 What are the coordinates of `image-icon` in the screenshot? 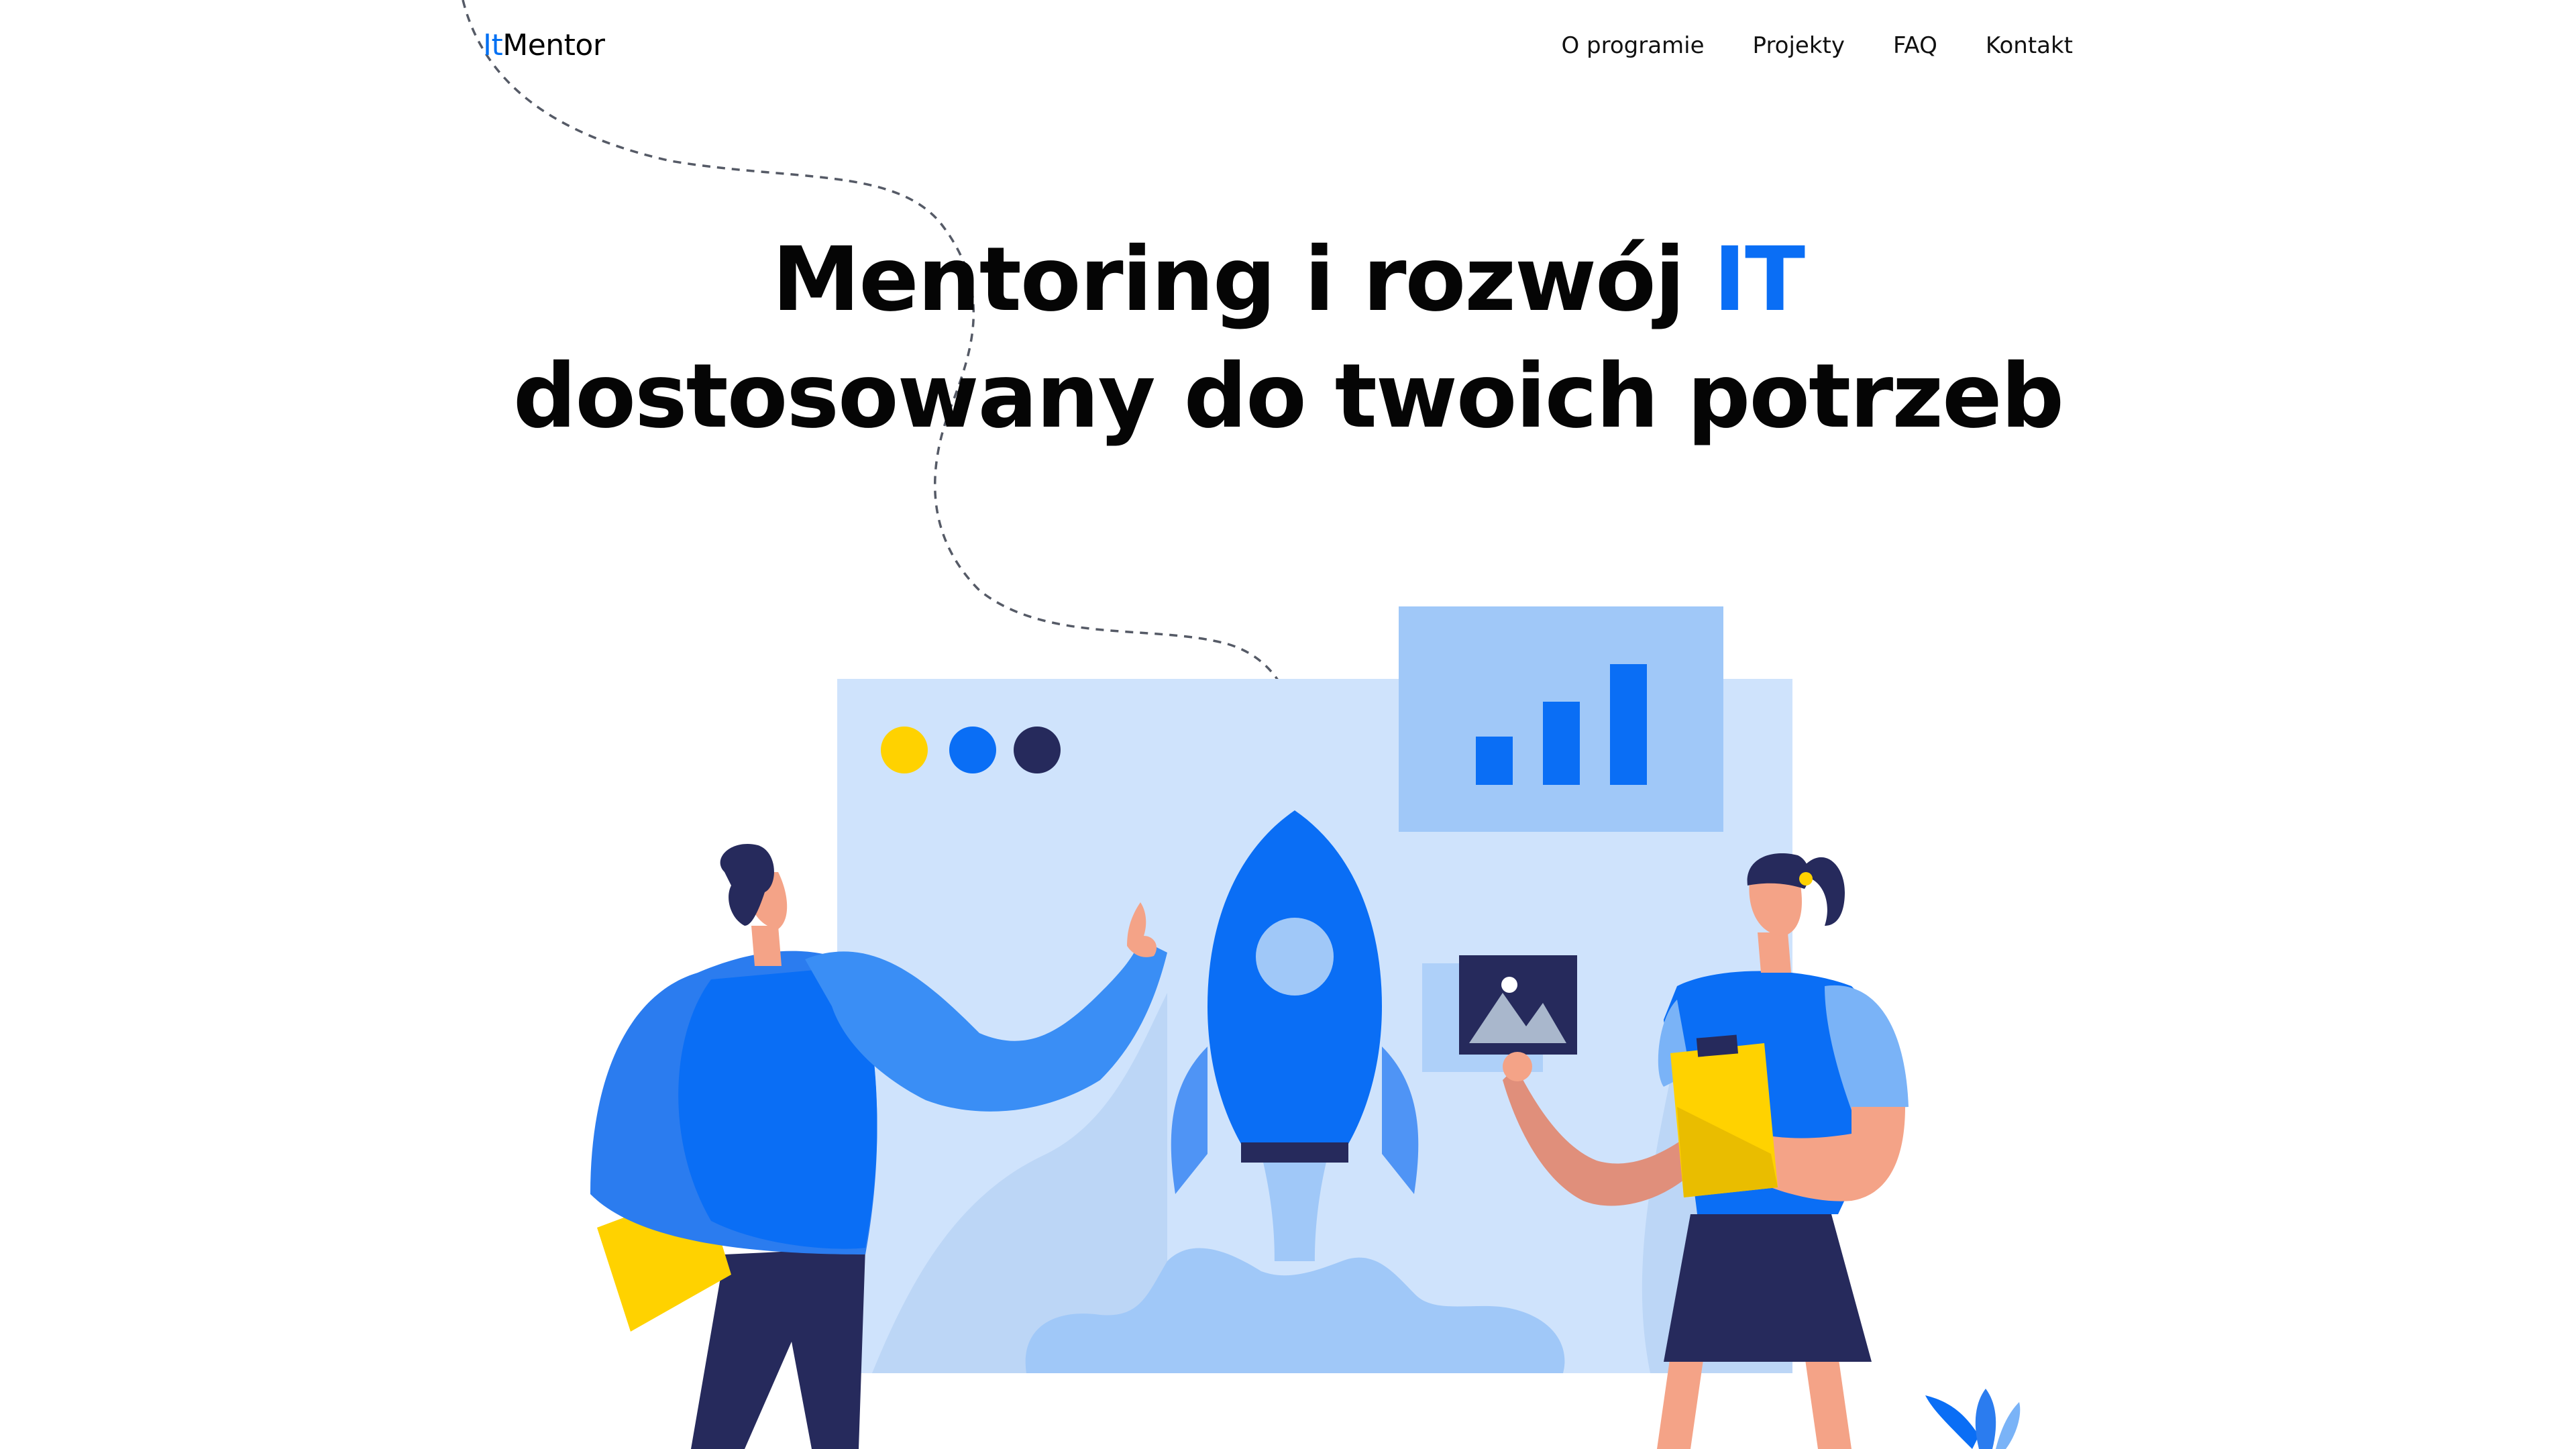 It's located at (1499, 1013).